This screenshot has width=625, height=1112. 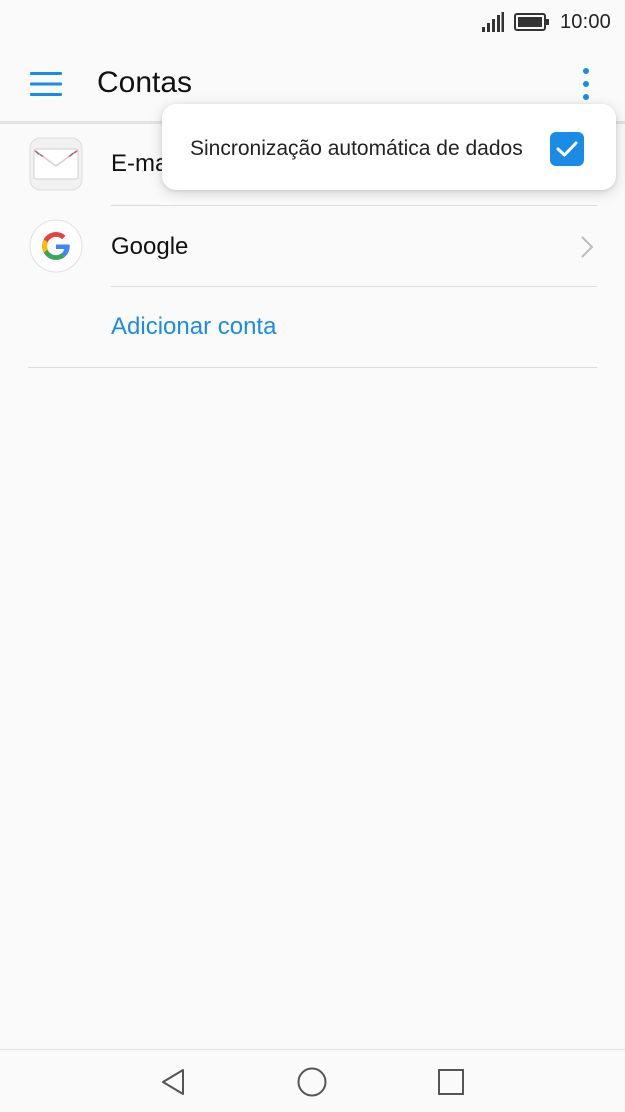 What do you see at coordinates (492, 22) in the screenshot?
I see `signal-icon` at bounding box center [492, 22].